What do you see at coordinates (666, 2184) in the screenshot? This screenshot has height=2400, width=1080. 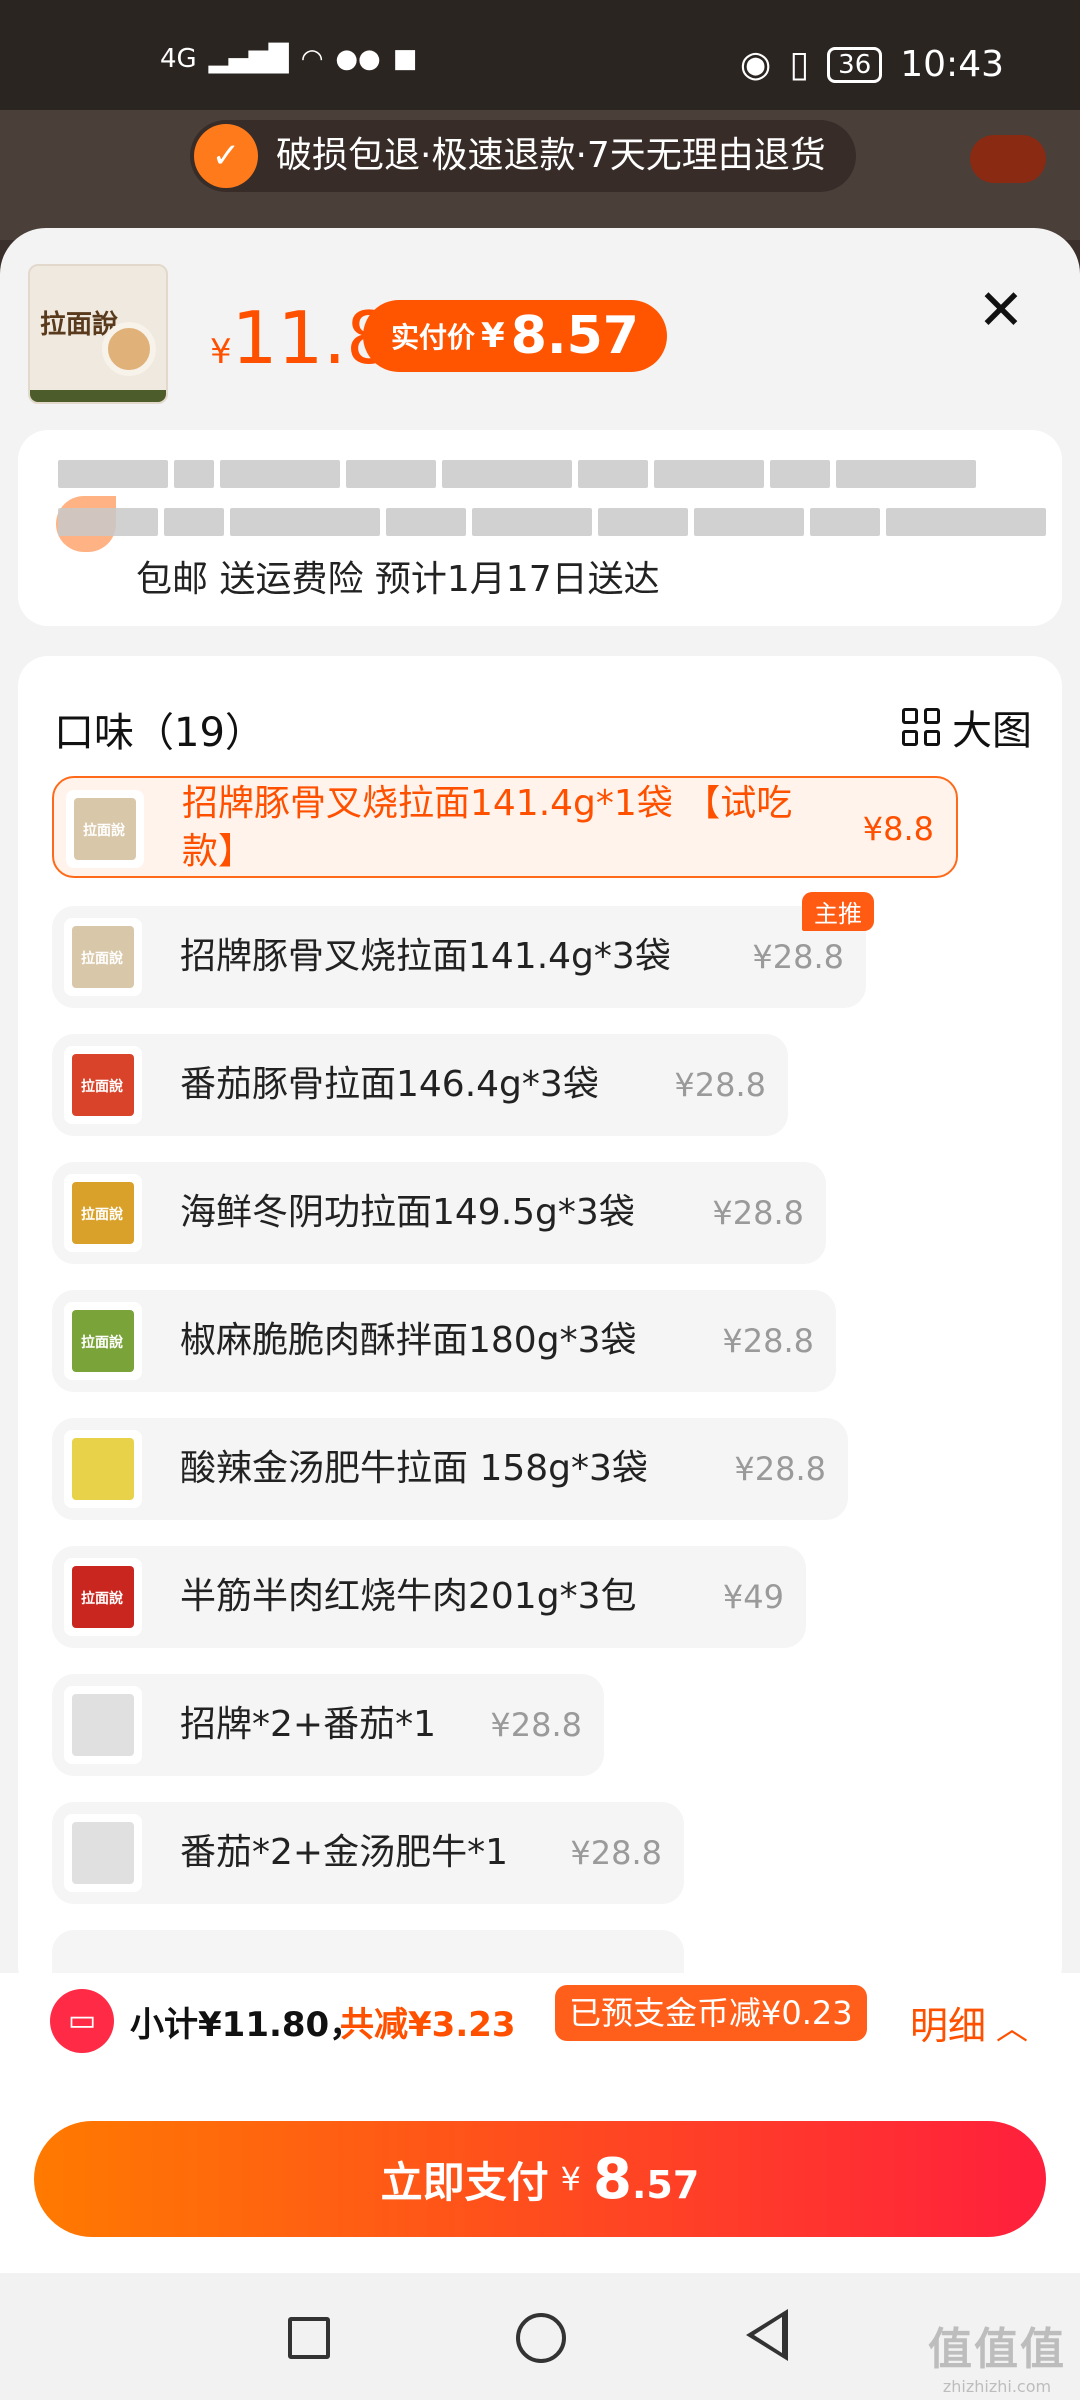 I see `pay-amount-dec: .57` at bounding box center [666, 2184].